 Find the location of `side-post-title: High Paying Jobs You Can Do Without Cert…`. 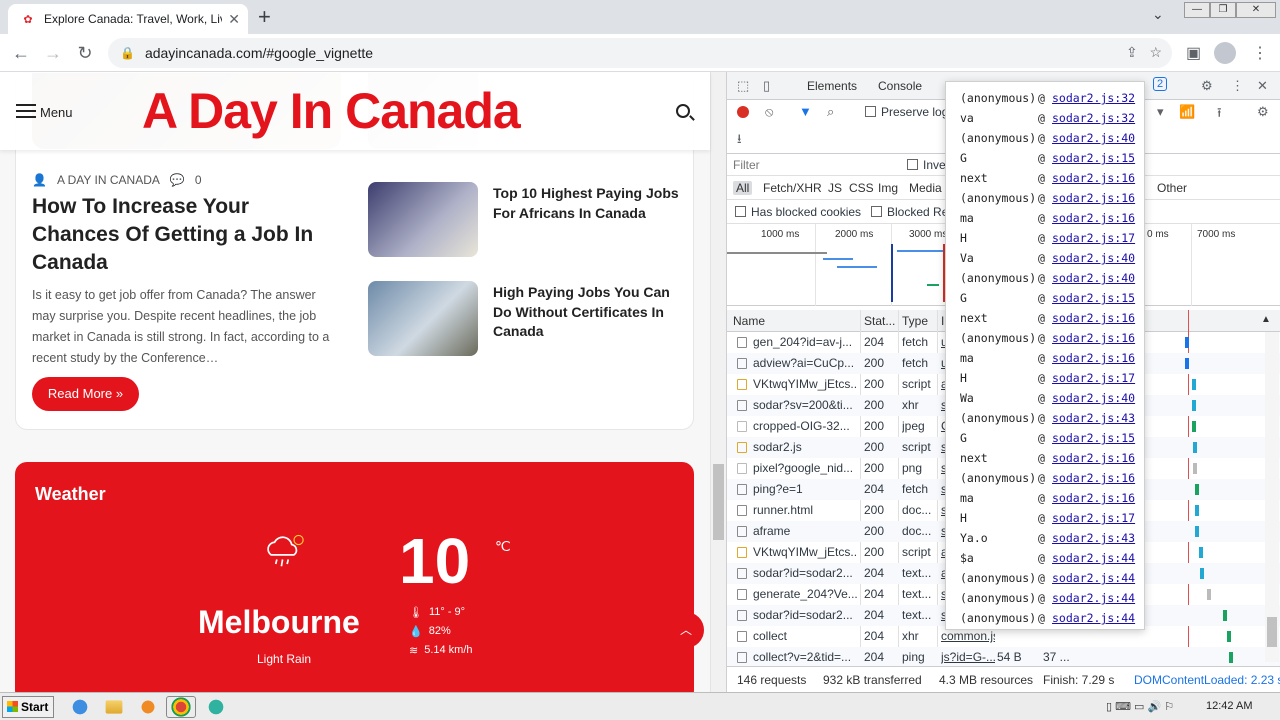

side-post-title: High Paying Jobs You Can Do Without Cert… is located at coordinates (588, 312).